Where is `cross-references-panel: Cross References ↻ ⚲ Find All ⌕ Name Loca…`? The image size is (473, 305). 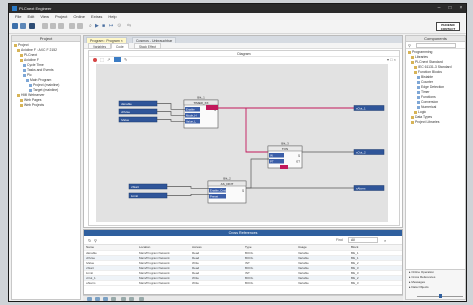 cross-references-panel: Cross References ↻ ⚲ Find All ⌕ Name Loca… is located at coordinates (243, 262).